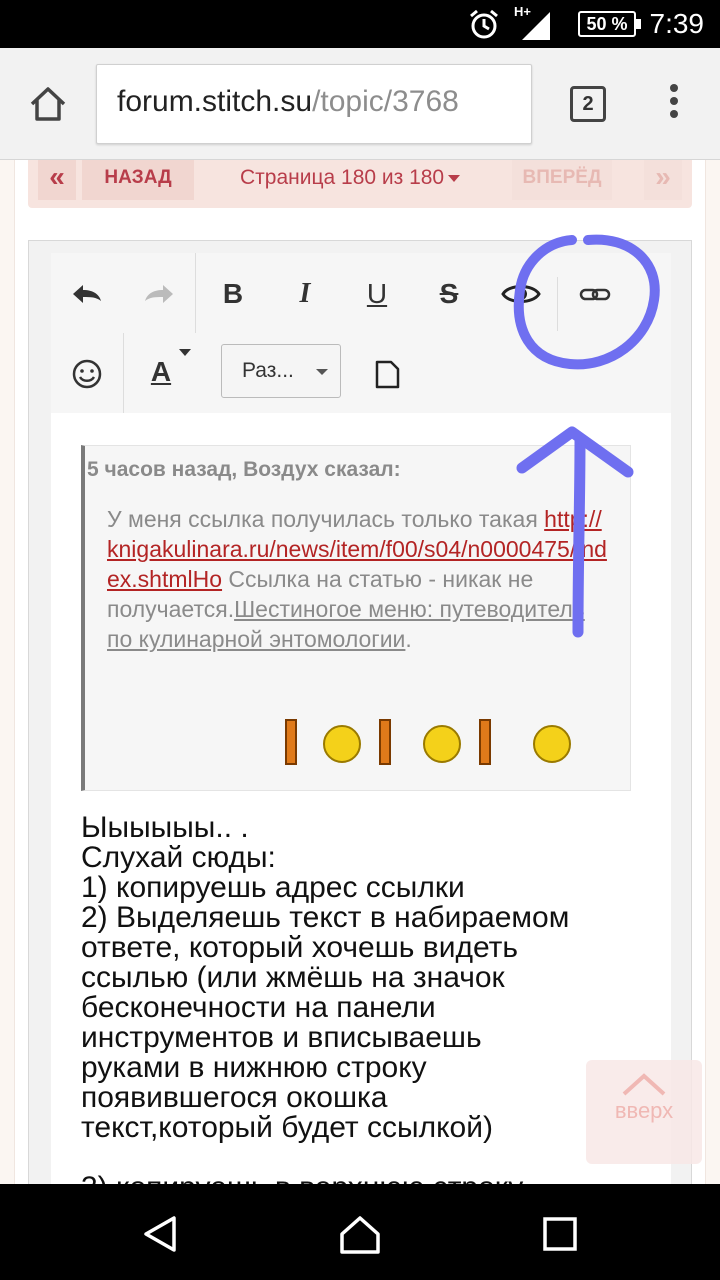 Image resolution: width=720 pixels, height=1280 pixels. I want to click on url-host: forum.stitch.su, so click(215, 101).